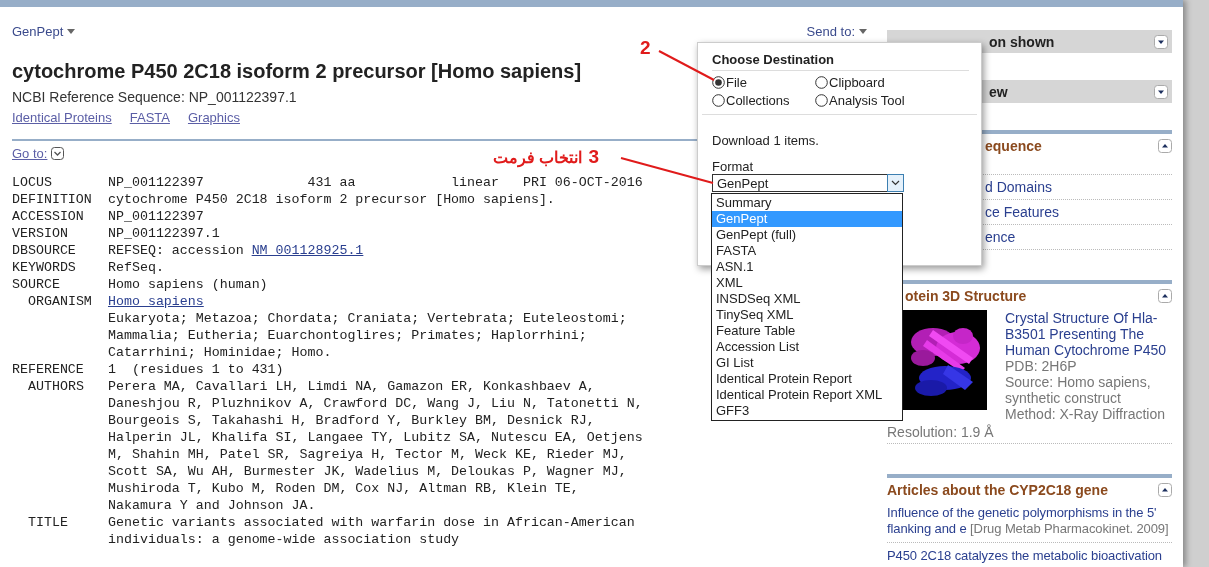 The width and height of the screenshot is (1209, 567). I want to click on step-number: 3, so click(594, 157).